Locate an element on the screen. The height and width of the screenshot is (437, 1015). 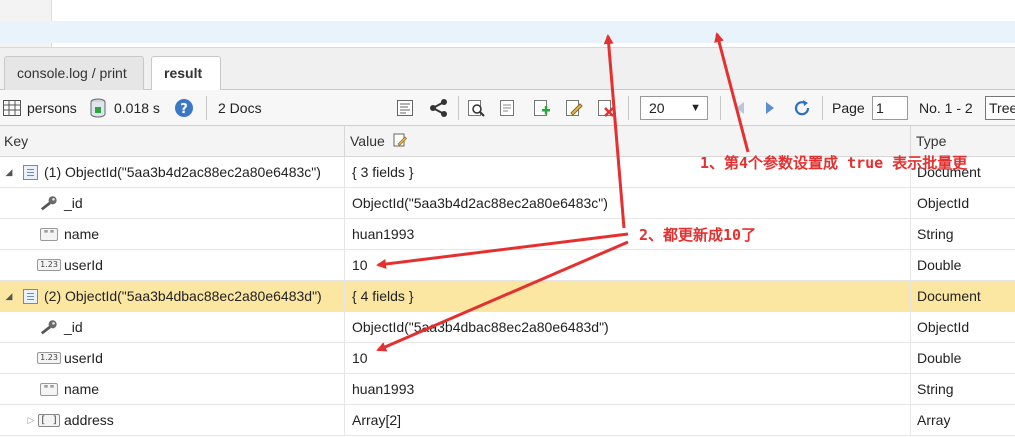
page-label: Page is located at coordinates (848, 108).